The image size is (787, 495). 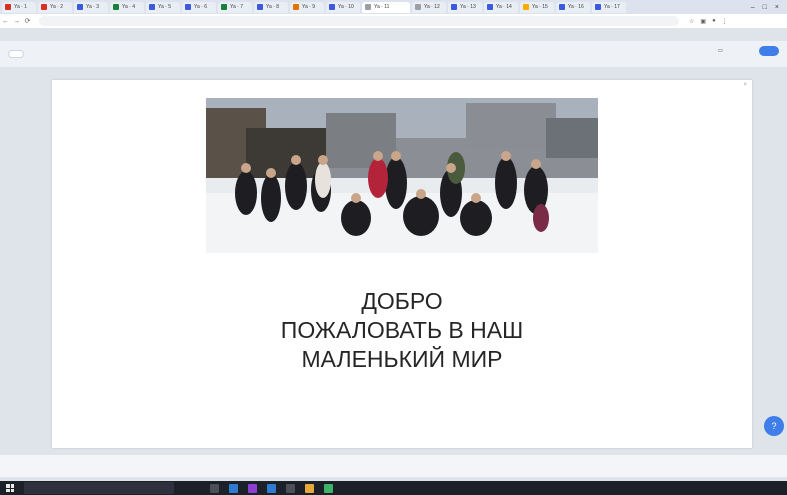 What do you see at coordinates (309, 488) in the screenshot?
I see `chrome-icon` at bounding box center [309, 488].